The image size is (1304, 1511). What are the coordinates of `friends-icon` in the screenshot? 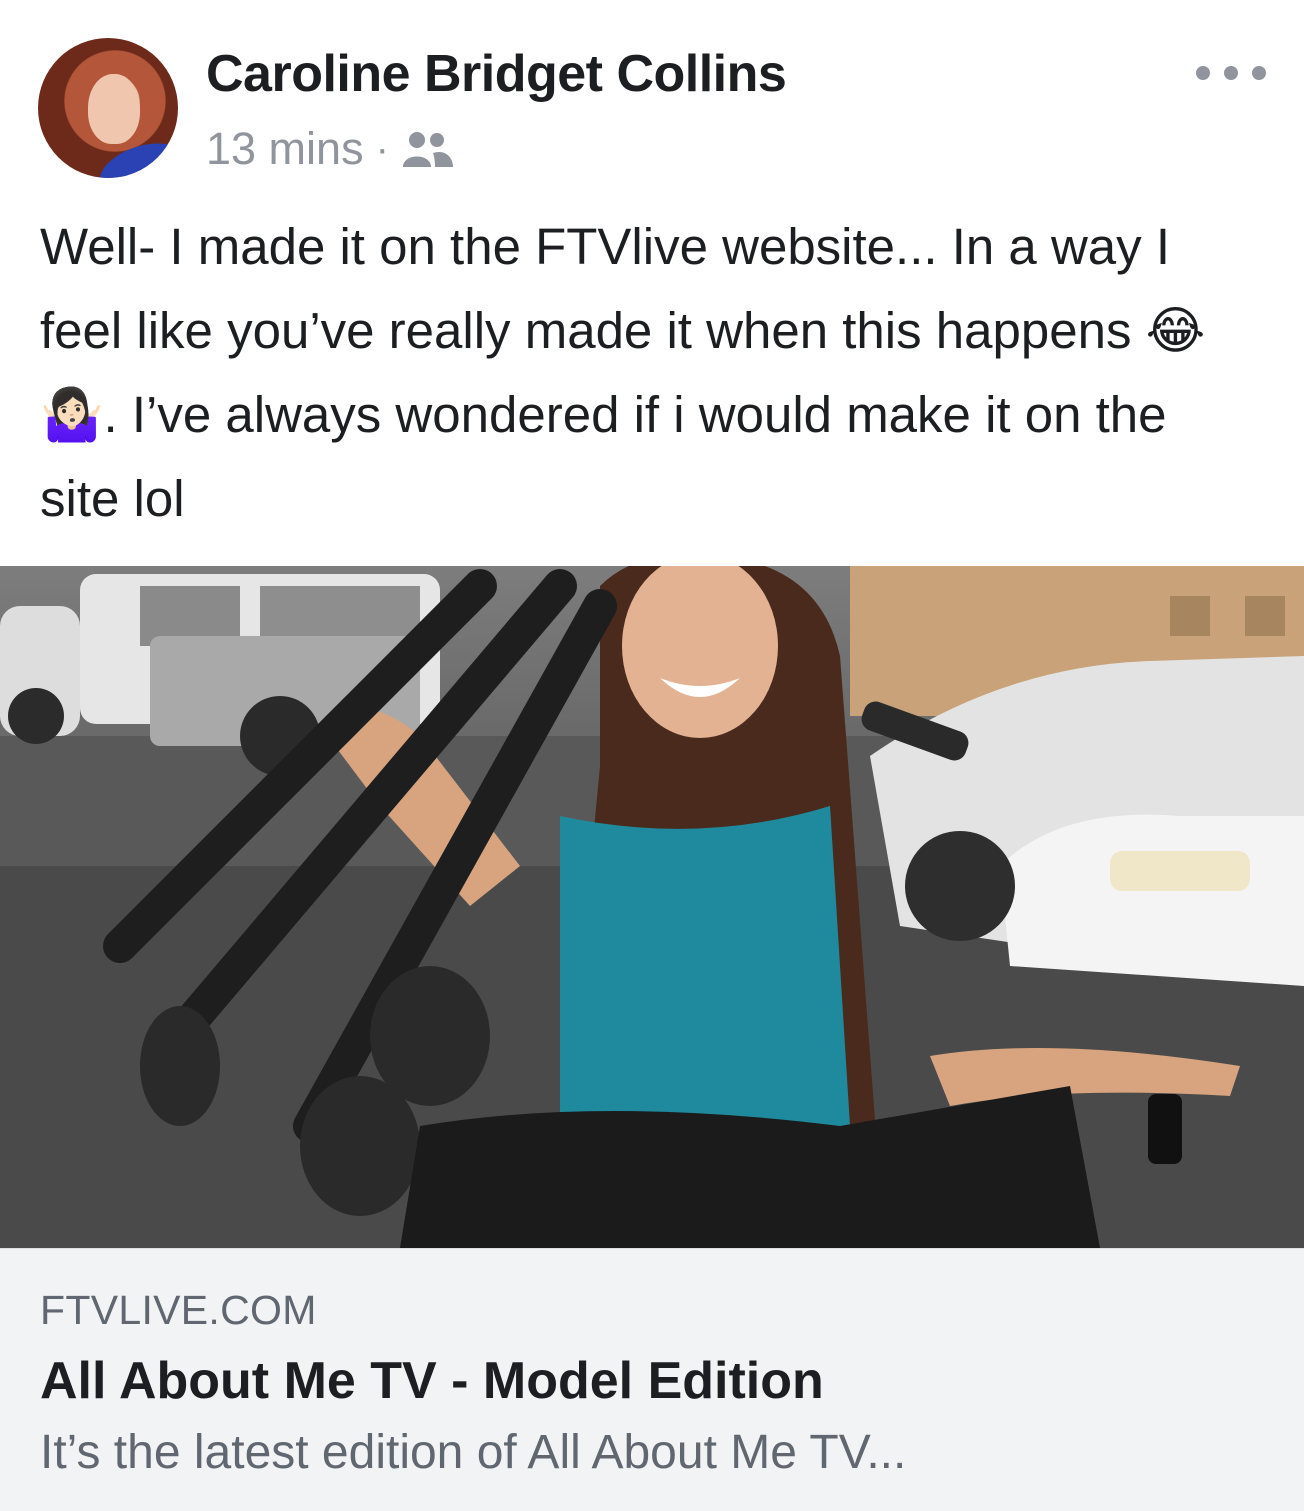 It's located at (428, 149).